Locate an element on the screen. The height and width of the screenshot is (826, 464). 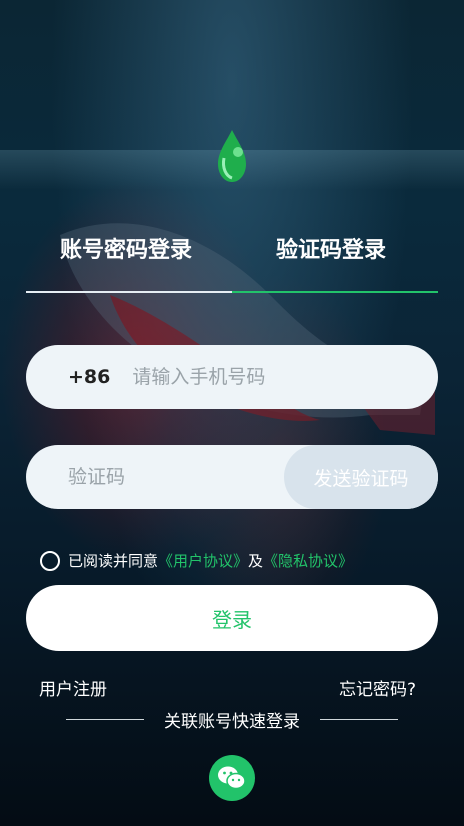
agreement-prefix: 已阅读并同意 is located at coordinates (113, 561).